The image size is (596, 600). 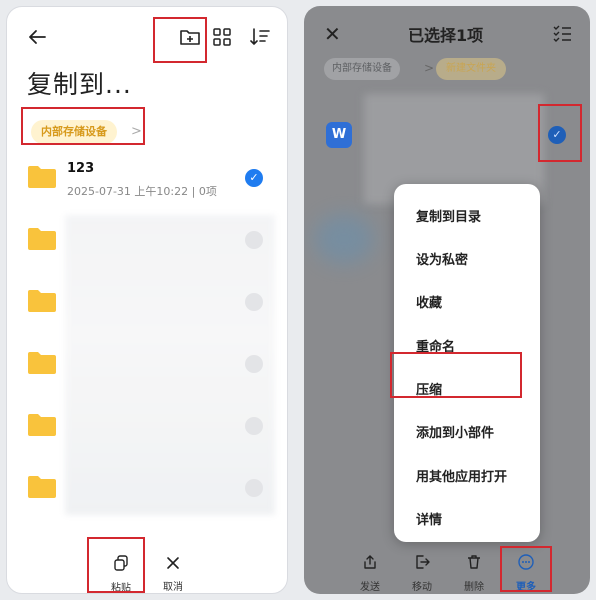 I want to click on menu-item-copy-to-directory: 复制到目录, so click(x=448, y=215).